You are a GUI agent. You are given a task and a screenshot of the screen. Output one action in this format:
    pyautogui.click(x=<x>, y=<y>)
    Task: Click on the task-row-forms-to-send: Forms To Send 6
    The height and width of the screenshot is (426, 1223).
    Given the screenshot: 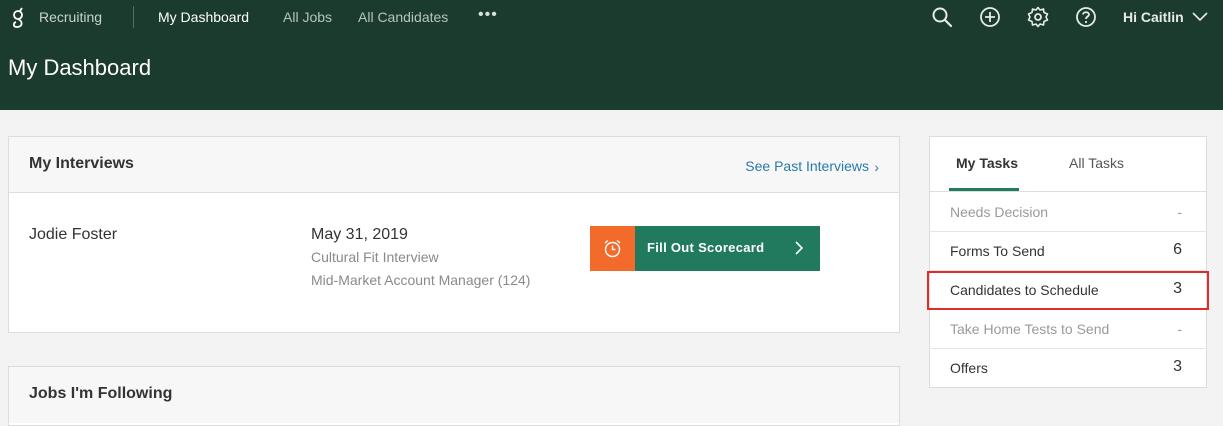 What is the action you would take?
    pyautogui.click(x=1068, y=251)
    